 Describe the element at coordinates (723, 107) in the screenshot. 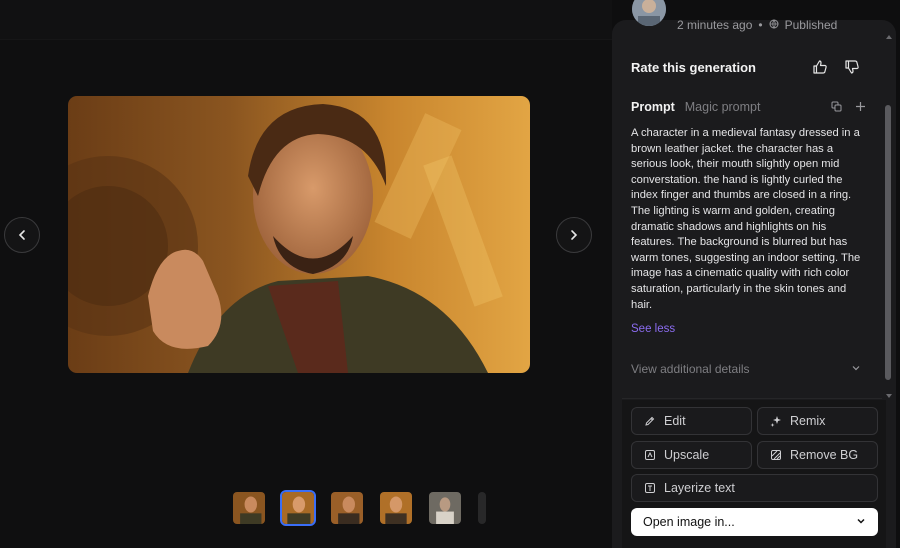

I see `tab-magic-prompt: Magic prompt` at that location.